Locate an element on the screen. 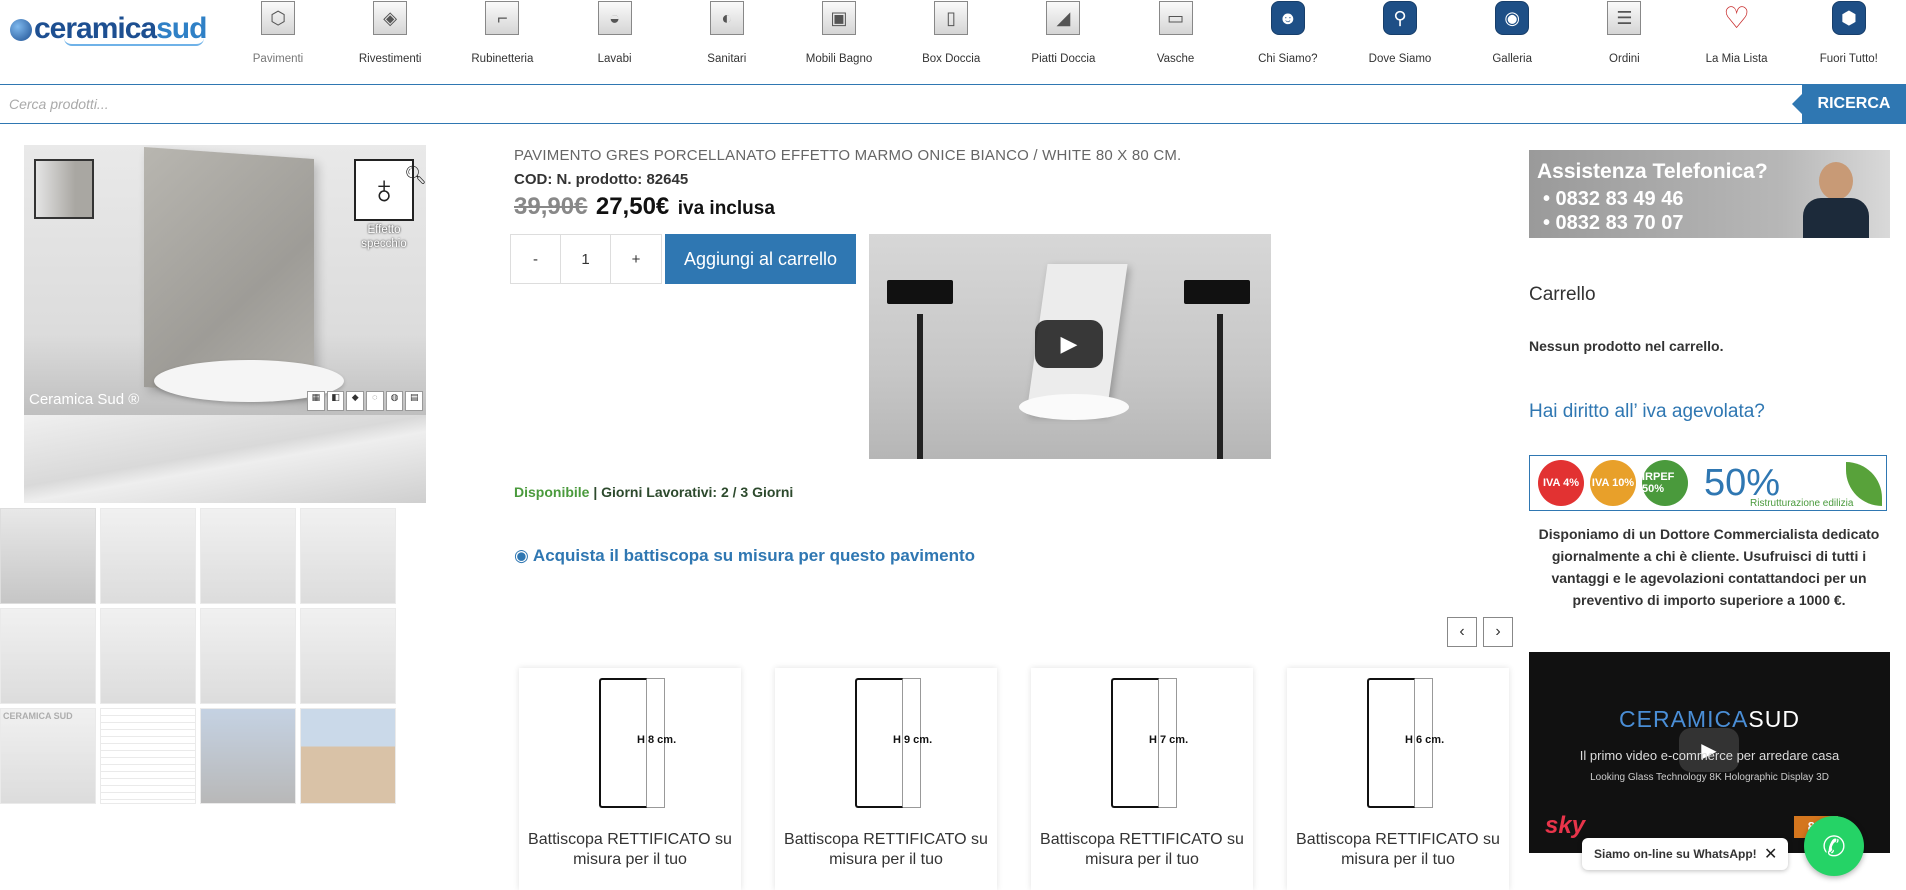 The height and width of the screenshot is (890, 1906). nav-item-piatti-doccia: ◢ Piatti Doccia is located at coordinates (1063, 42).